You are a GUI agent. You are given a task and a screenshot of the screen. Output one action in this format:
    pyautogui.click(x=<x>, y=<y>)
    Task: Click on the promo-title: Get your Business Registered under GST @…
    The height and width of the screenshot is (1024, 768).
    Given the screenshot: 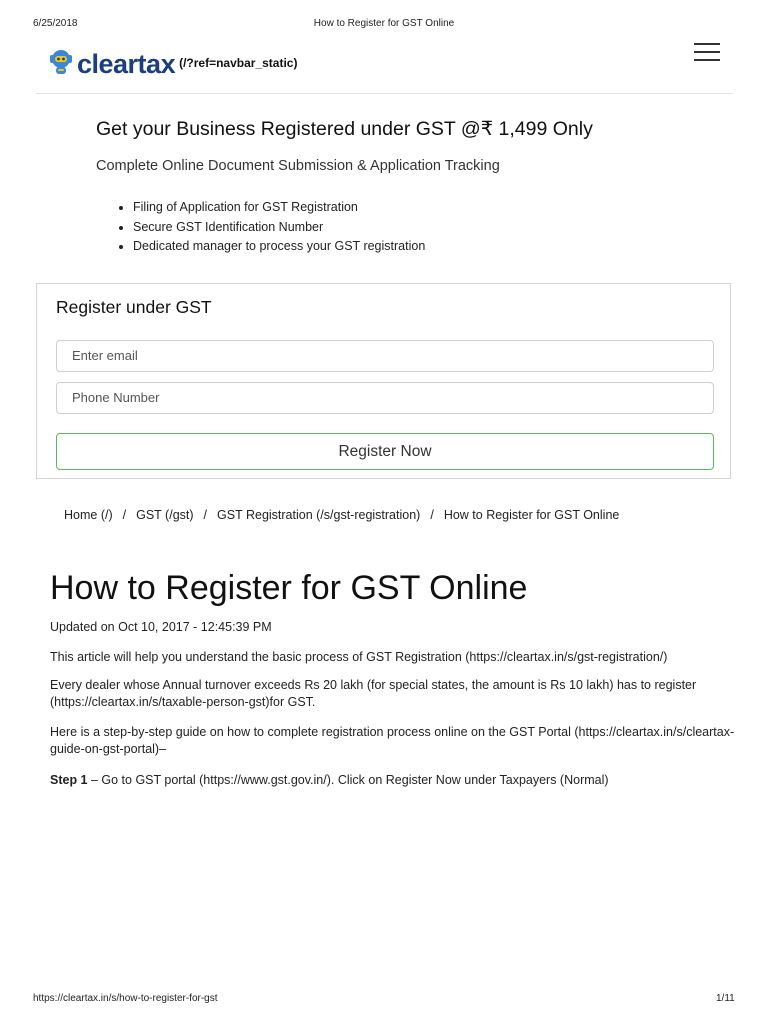 What is the action you would take?
    pyautogui.click(x=344, y=129)
    